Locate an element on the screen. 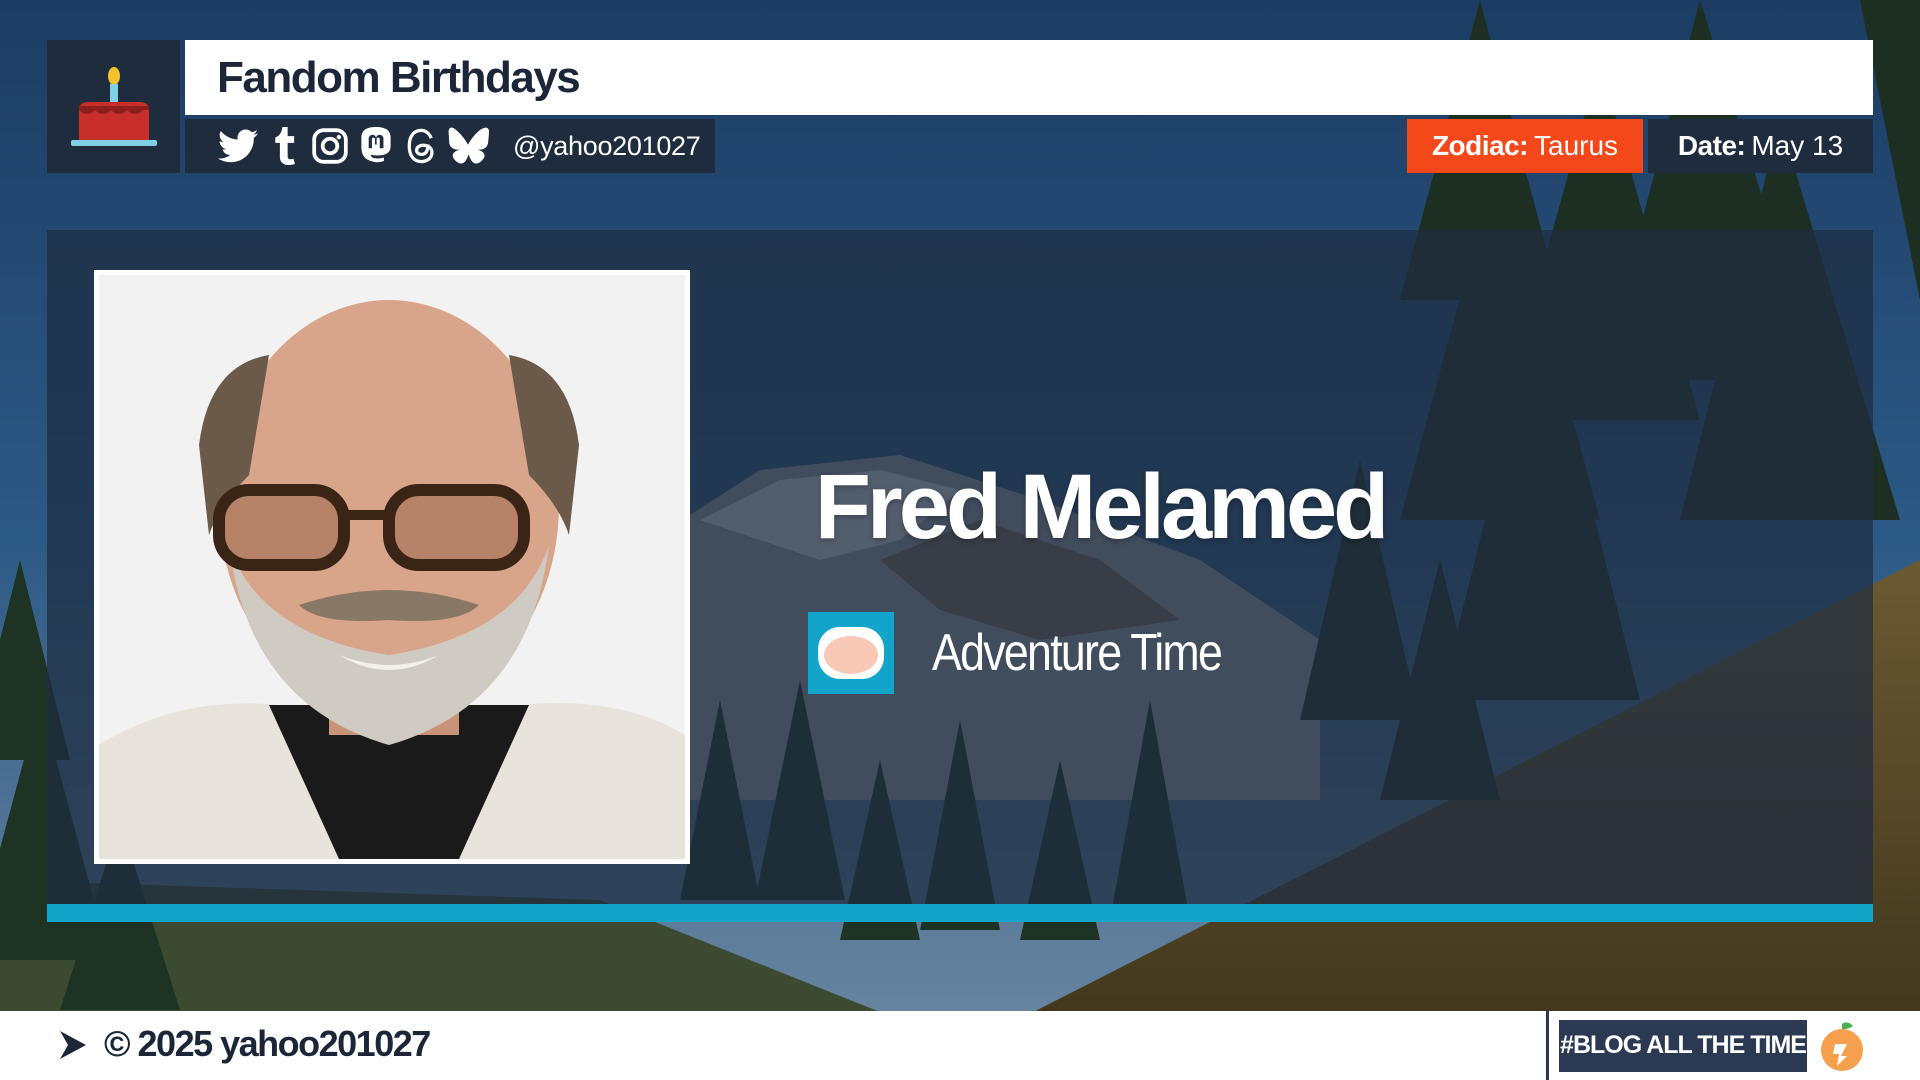 This screenshot has width=1920, height=1080. fandom-row: Adventure Time is located at coordinates (1038, 653).